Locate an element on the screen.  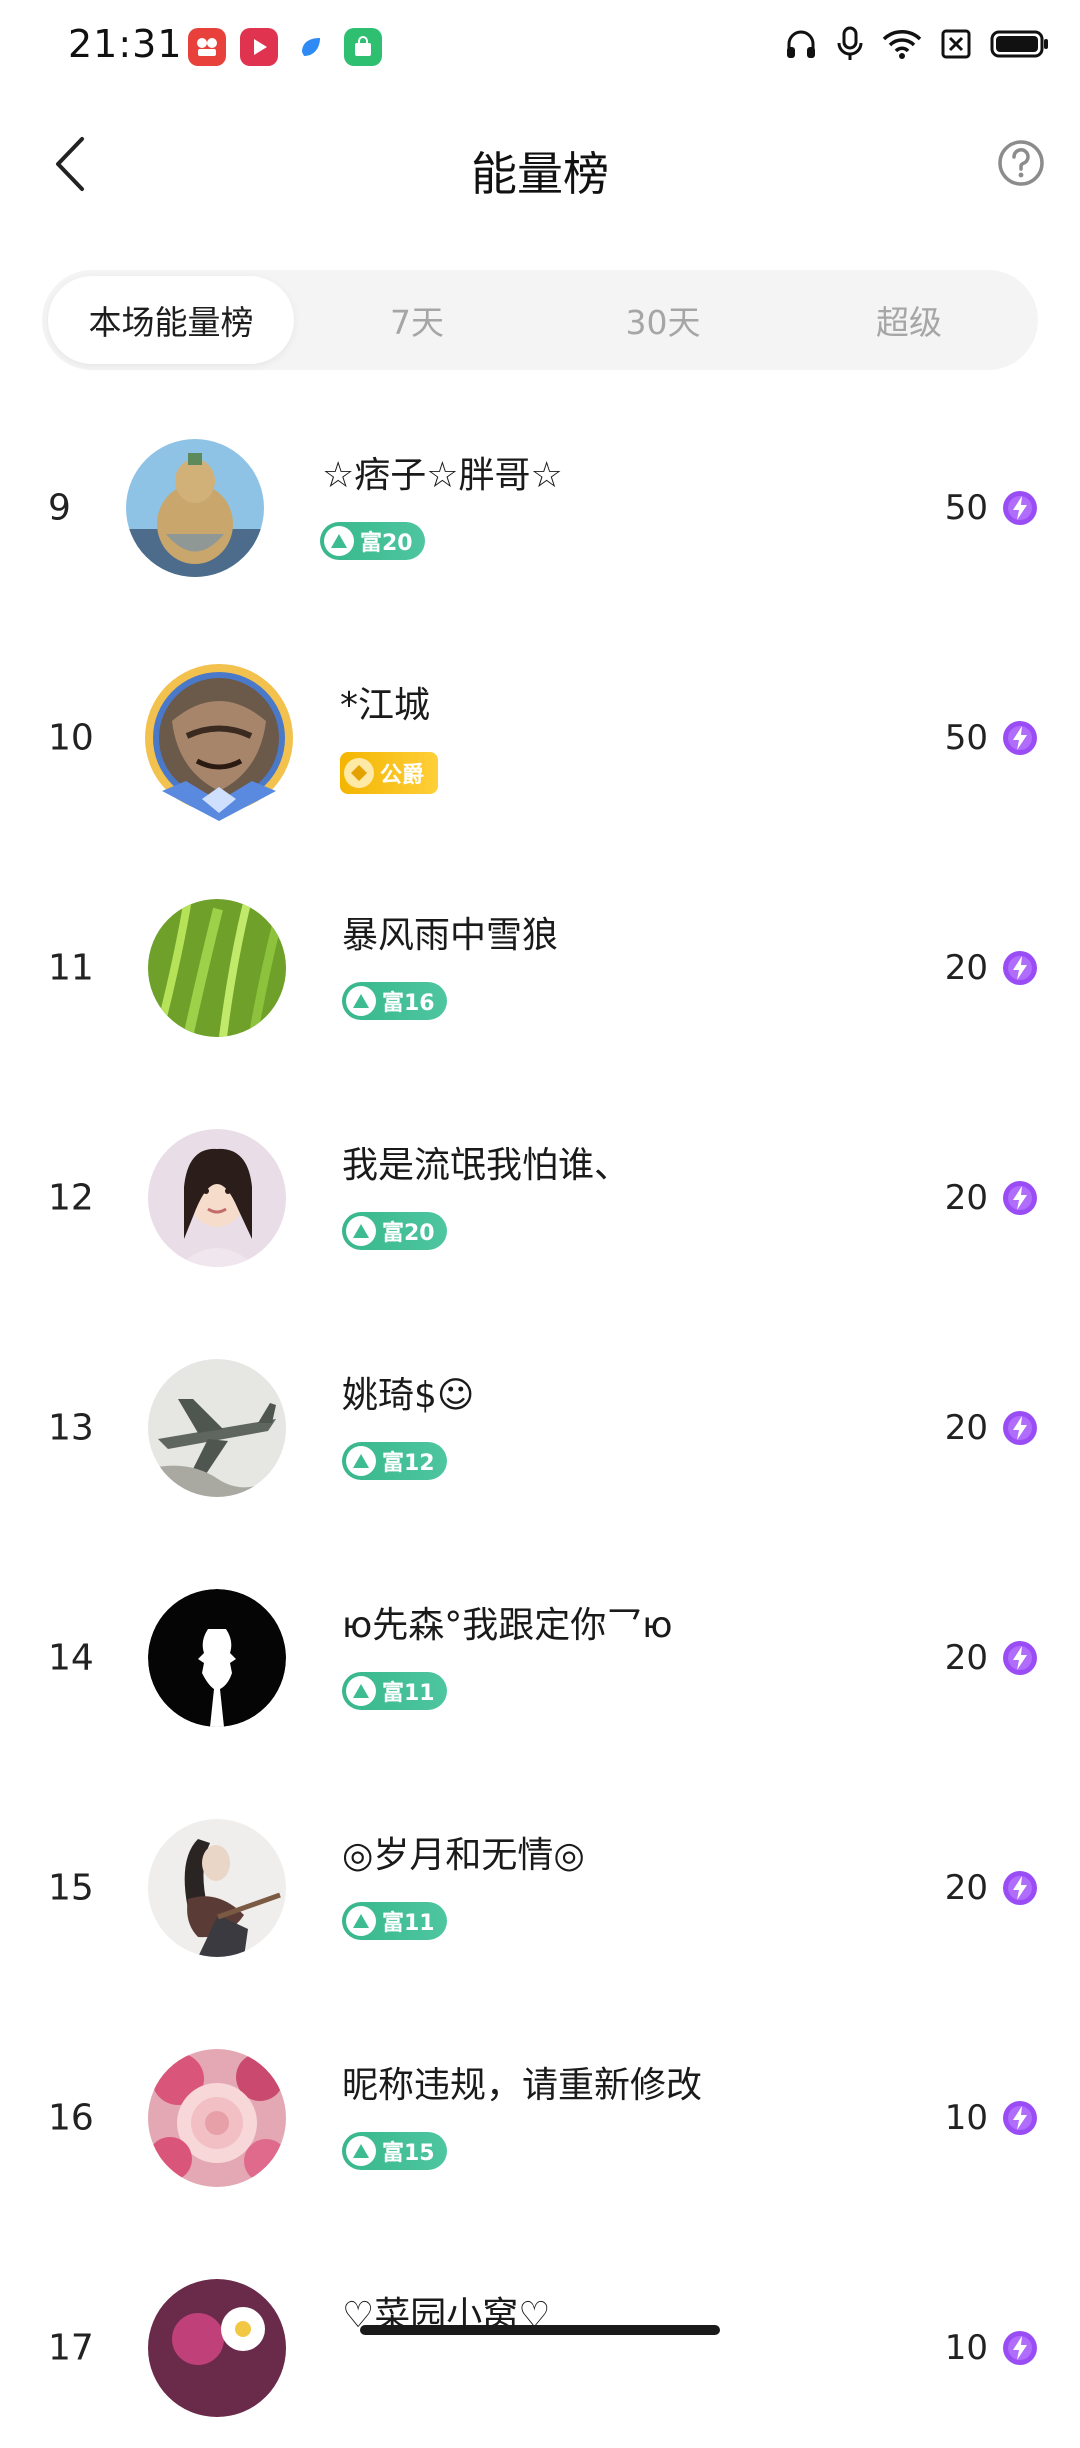
rank-number: 11 is located at coordinates (71, 968).